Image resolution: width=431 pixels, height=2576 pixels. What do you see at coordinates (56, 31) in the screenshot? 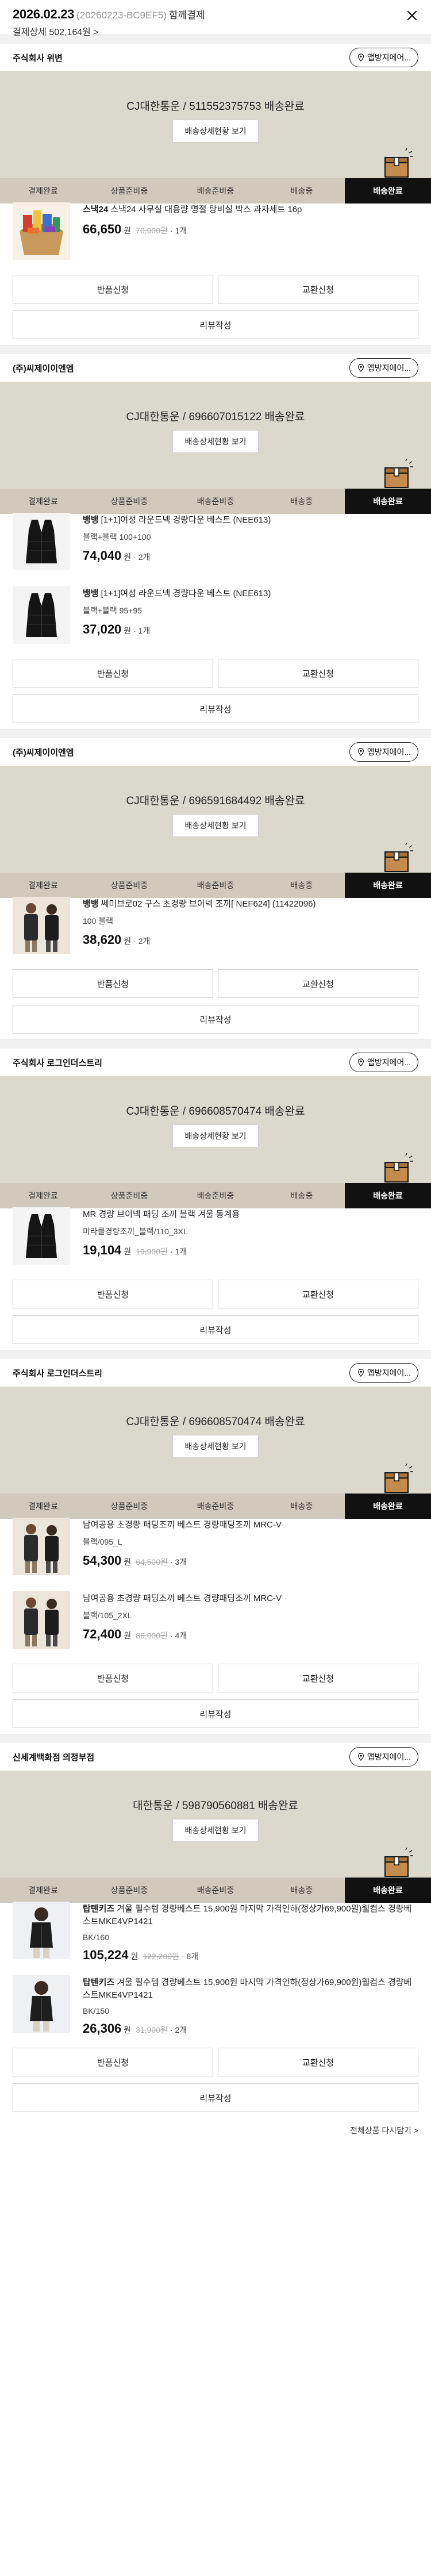
I see `payment-detail-link: 결제상세 502,164원 >` at bounding box center [56, 31].